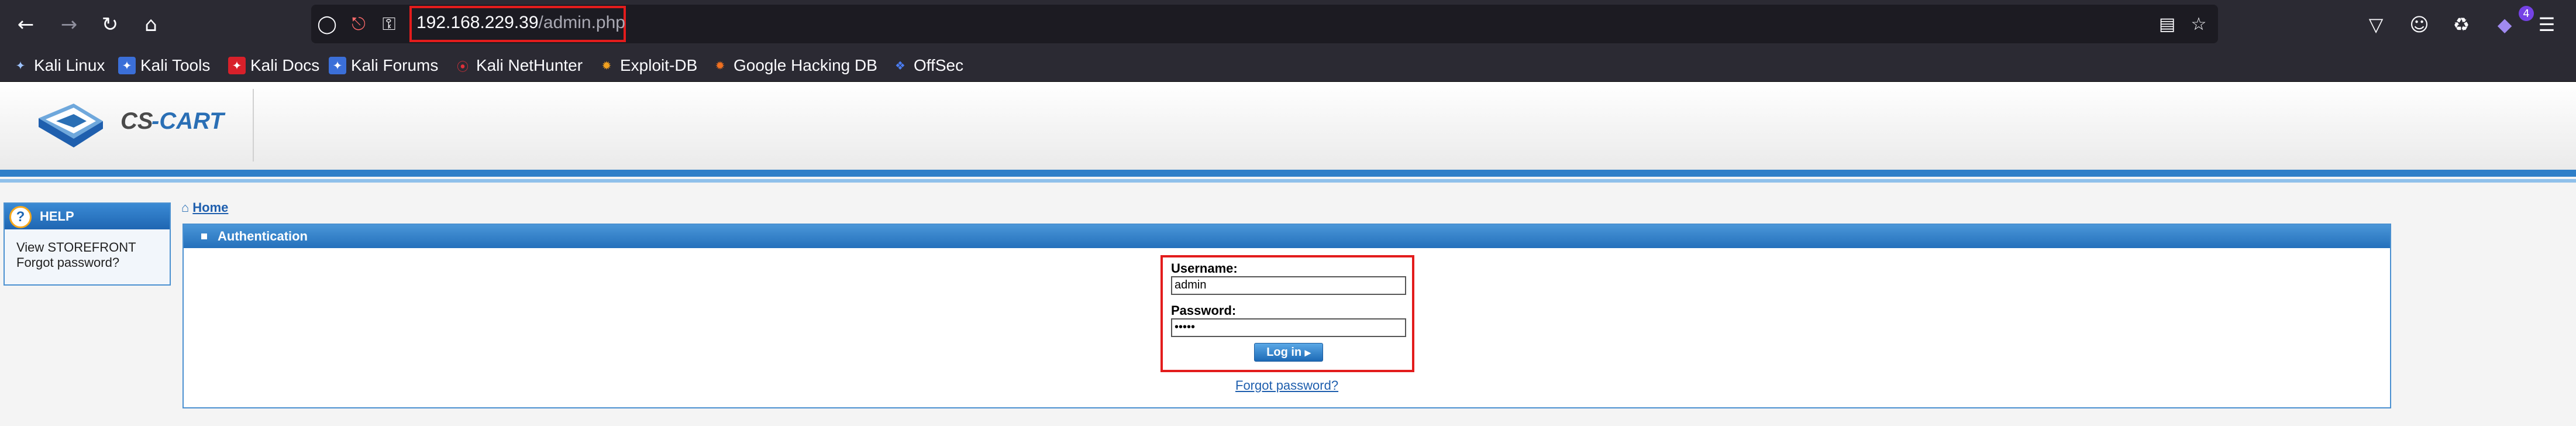 The height and width of the screenshot is (426, 2576). What do you see at coordinates (87, 262) in the screenshot?
I see `help-forgot-password-link: Forgot password?` at bounding box center [87, 262].